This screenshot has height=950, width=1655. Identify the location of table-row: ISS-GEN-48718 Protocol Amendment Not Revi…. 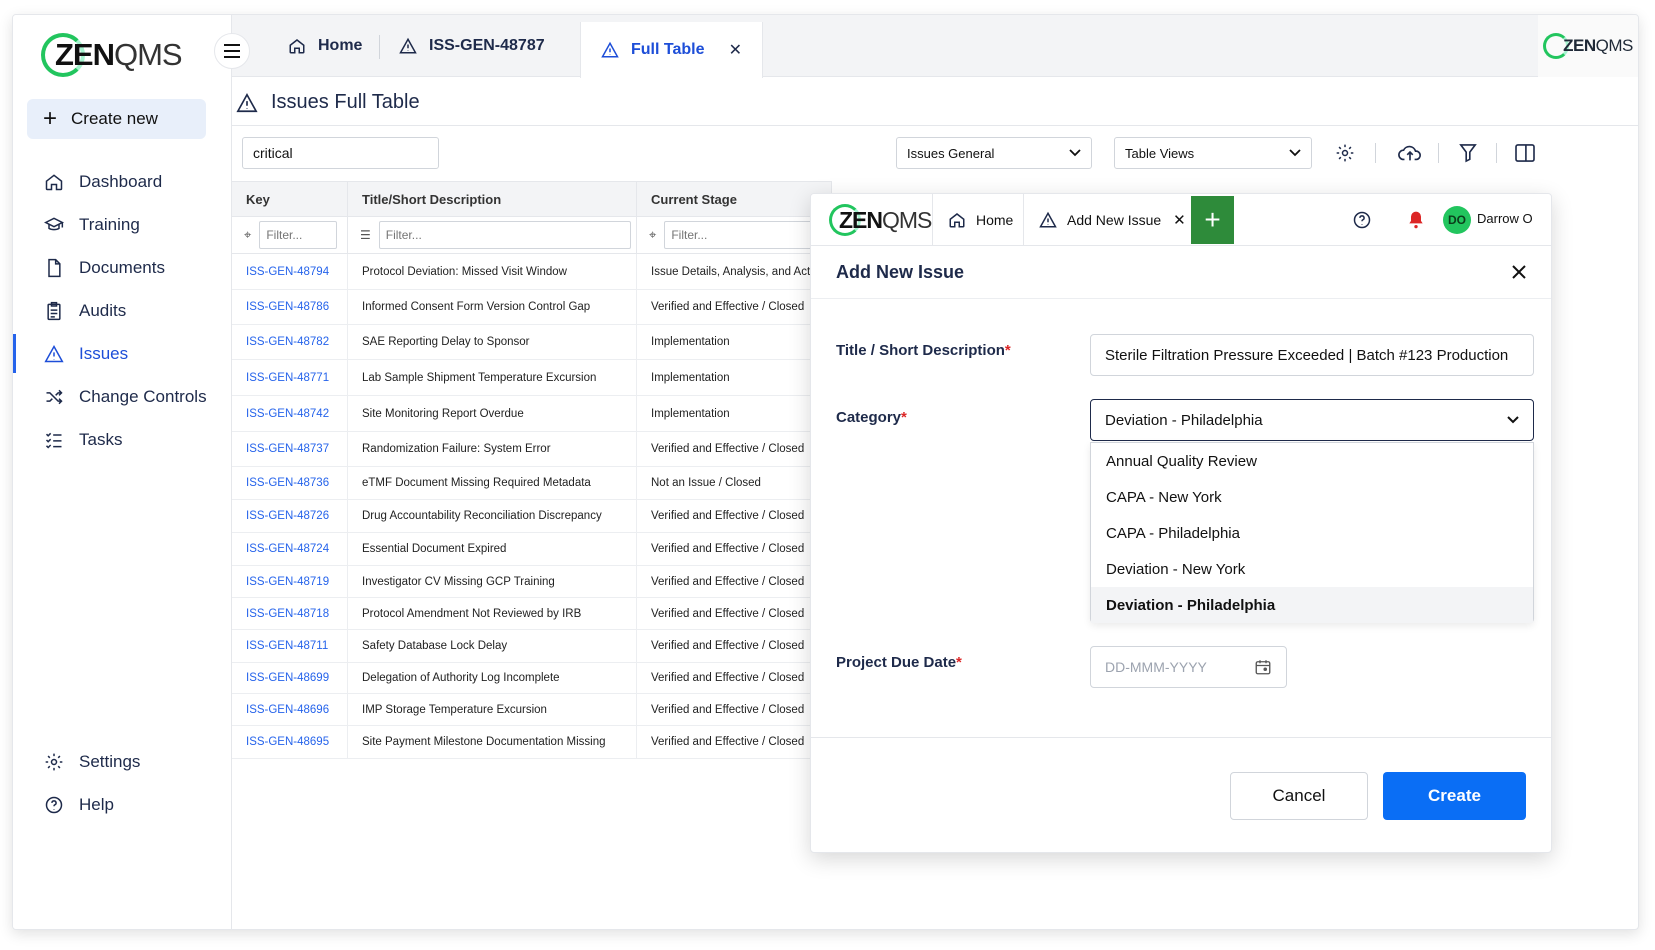
(532, 614).